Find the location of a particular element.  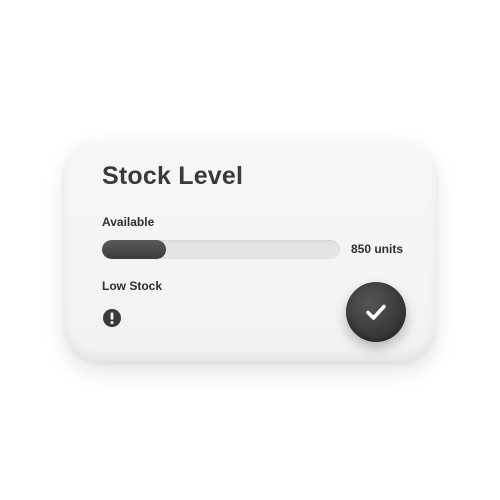

card-title: Stock Level is located at coordinates (173, 176).